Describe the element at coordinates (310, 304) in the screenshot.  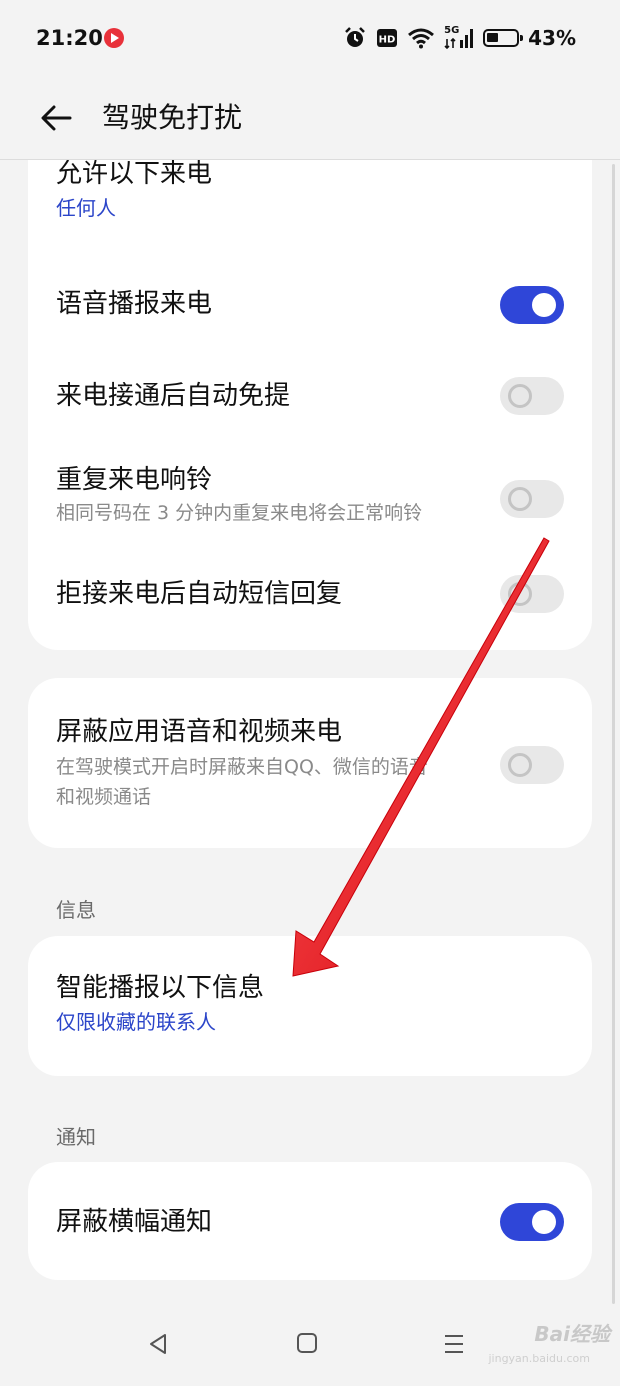
I see `voice-announce-item: 语音播报来电` at that location.